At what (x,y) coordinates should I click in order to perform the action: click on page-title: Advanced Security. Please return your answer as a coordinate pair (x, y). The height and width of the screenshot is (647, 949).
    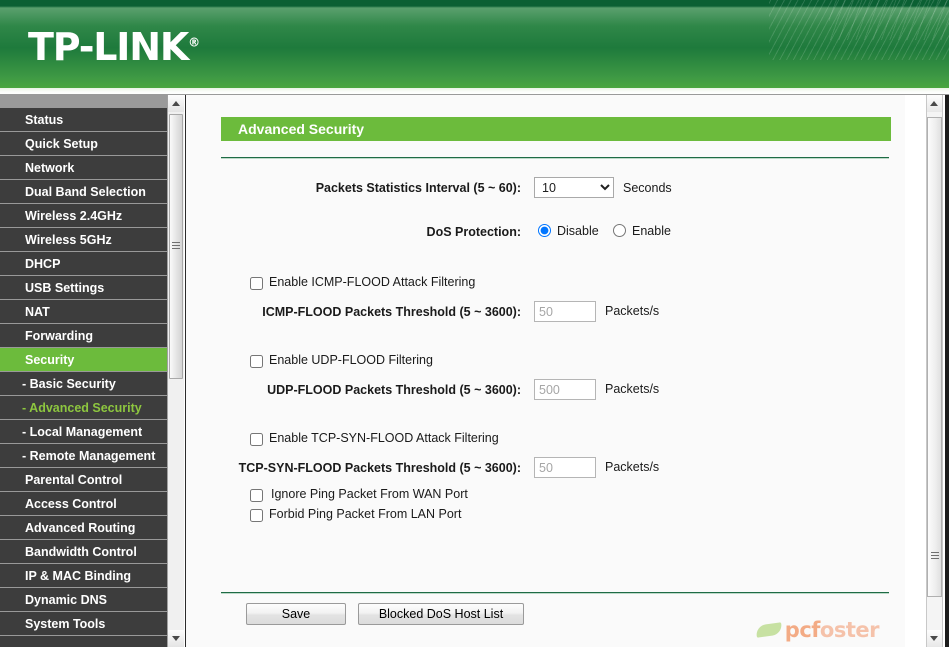
    Looking at the image, I should click on (556, 129).